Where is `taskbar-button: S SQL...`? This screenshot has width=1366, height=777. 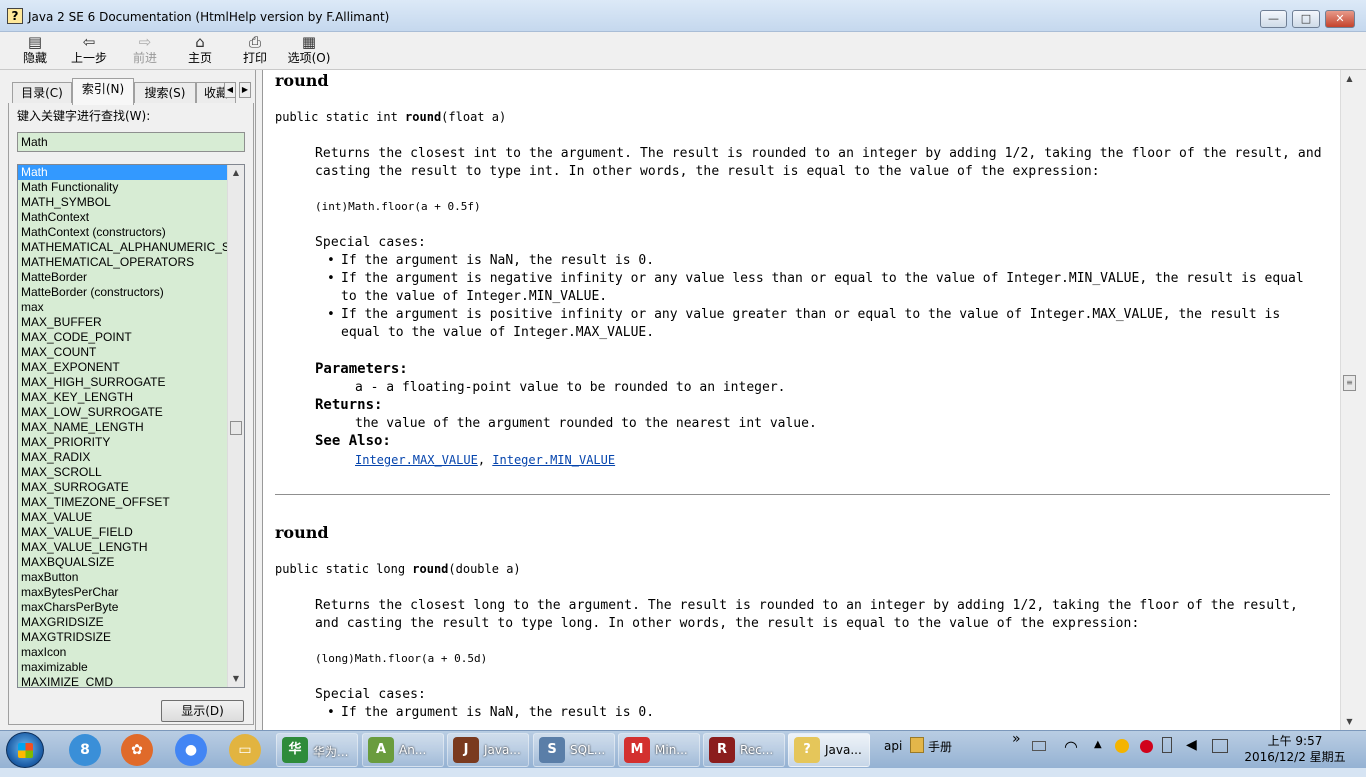 taskbar-button: S SQL... is located at coordinates (574, 750).